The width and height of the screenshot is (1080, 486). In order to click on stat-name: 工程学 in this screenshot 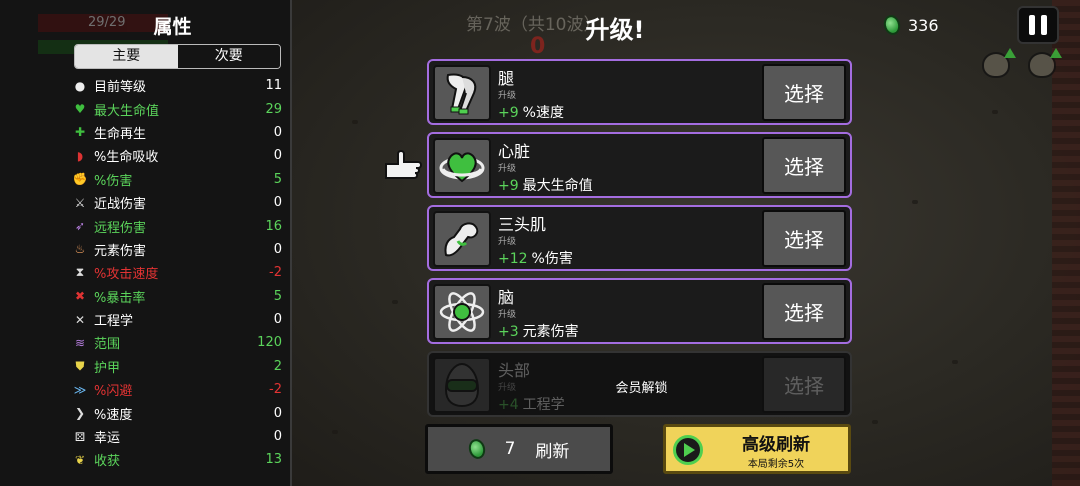, I will do `click(114, 322)`.